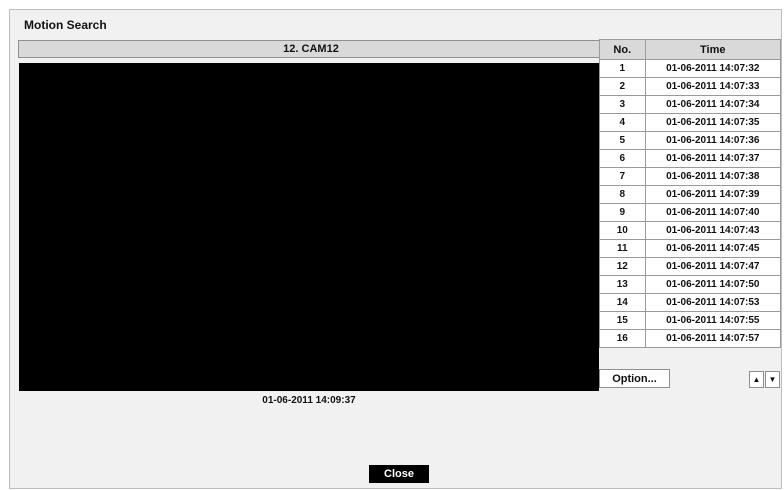  Describe the element at coordinates (772, 379) in the screenshot. I see `scroll-down-icon: ▼` at that location.